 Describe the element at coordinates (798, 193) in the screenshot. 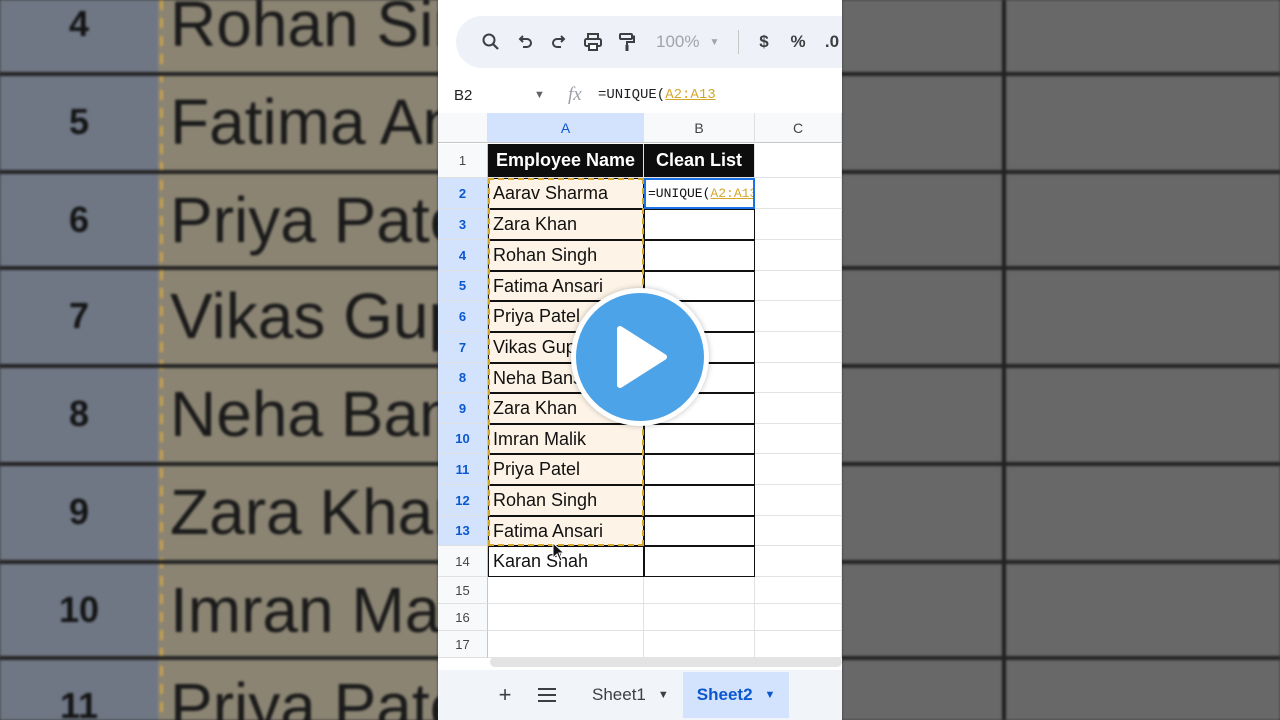

I see `cell-c2` at that location.